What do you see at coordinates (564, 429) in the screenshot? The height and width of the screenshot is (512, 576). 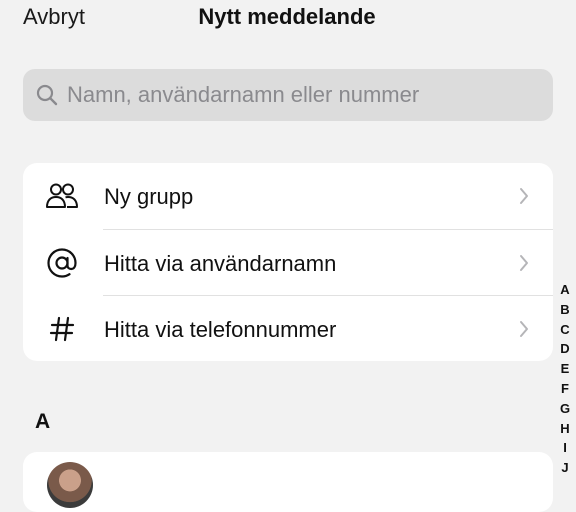 I see `index-letter: H` at bounding box center [564, 429].